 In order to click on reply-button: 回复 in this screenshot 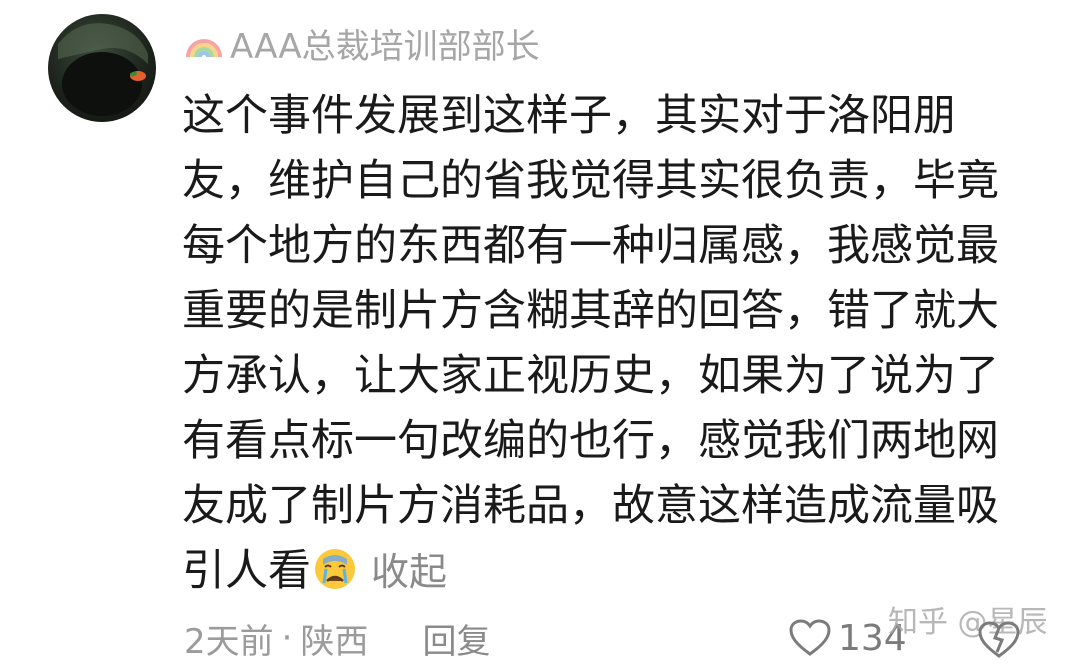, I will do `click(456, 638)`.